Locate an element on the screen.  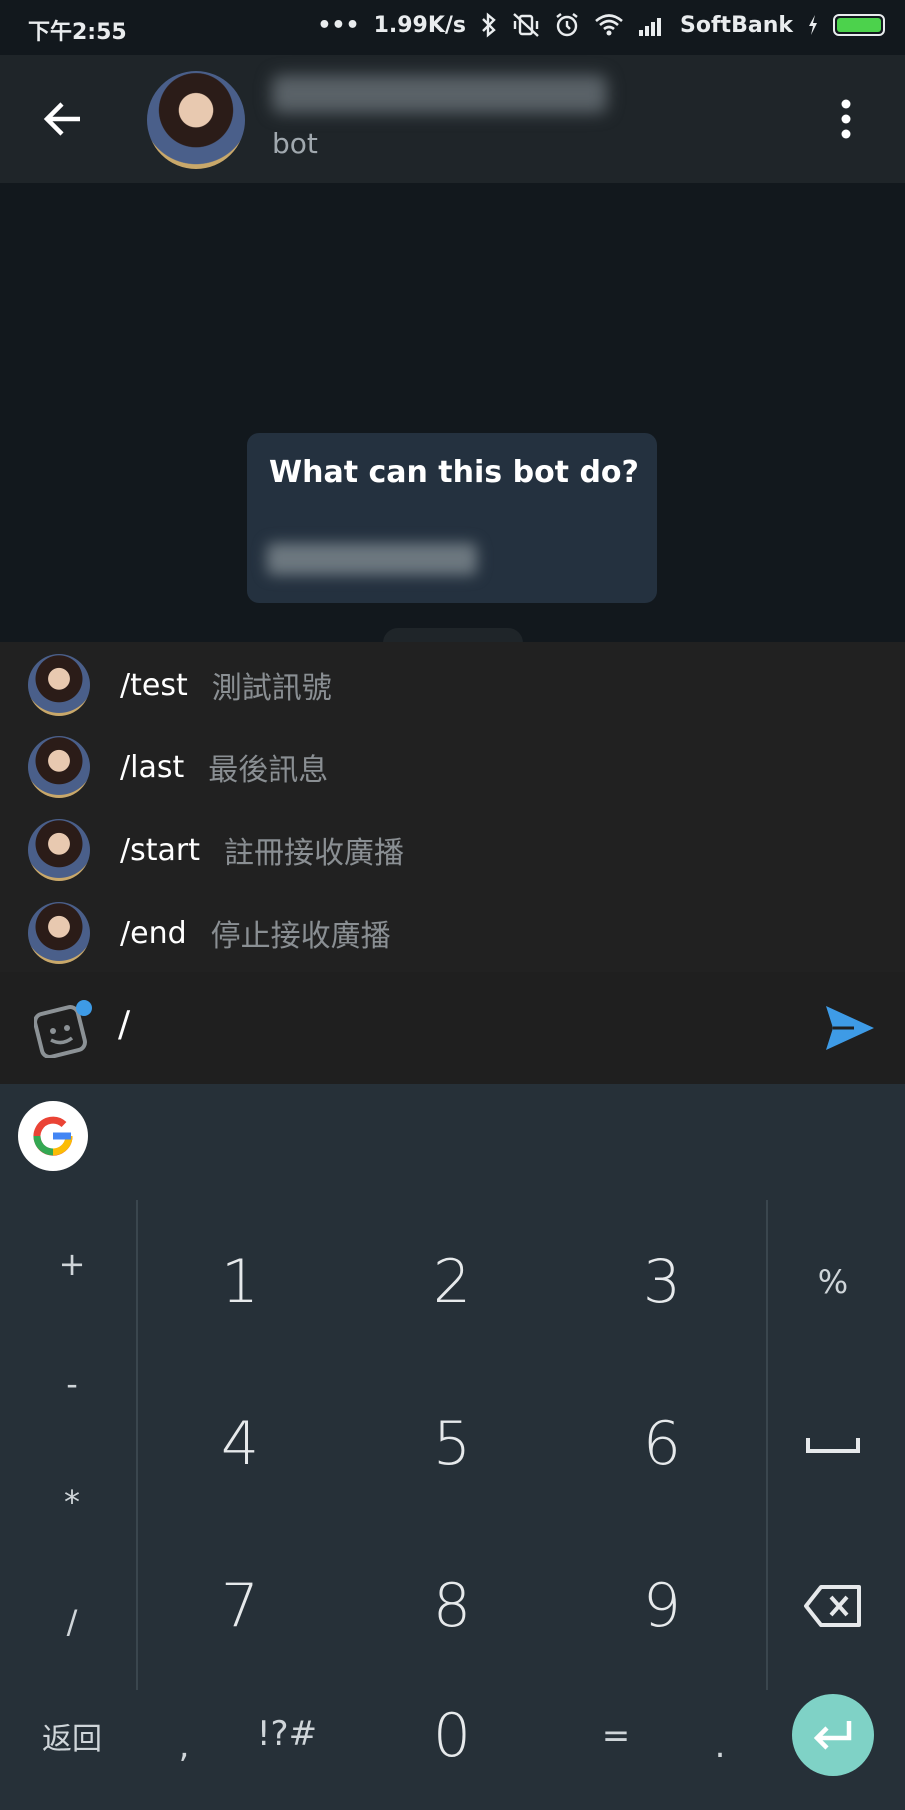
carrier-name: SoftBank is located at coordinates (736, 25).